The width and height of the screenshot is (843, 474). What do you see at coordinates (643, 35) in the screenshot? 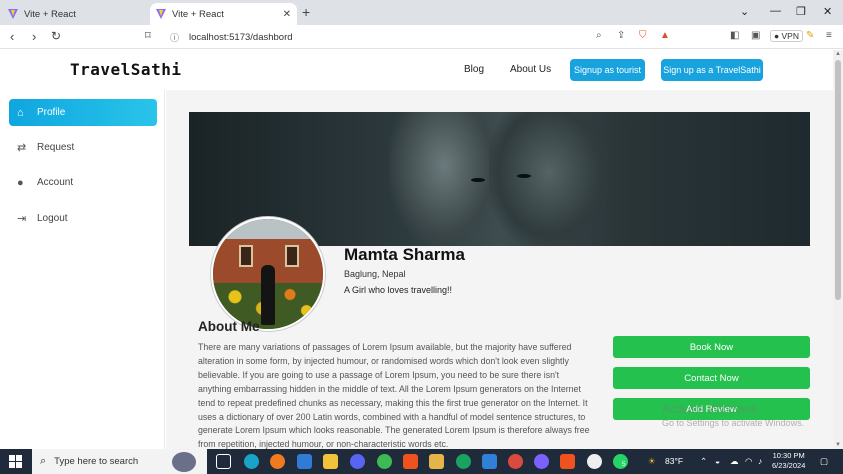
I see `brave-shield-icon: ⛉` at bounding box center [643, 35].